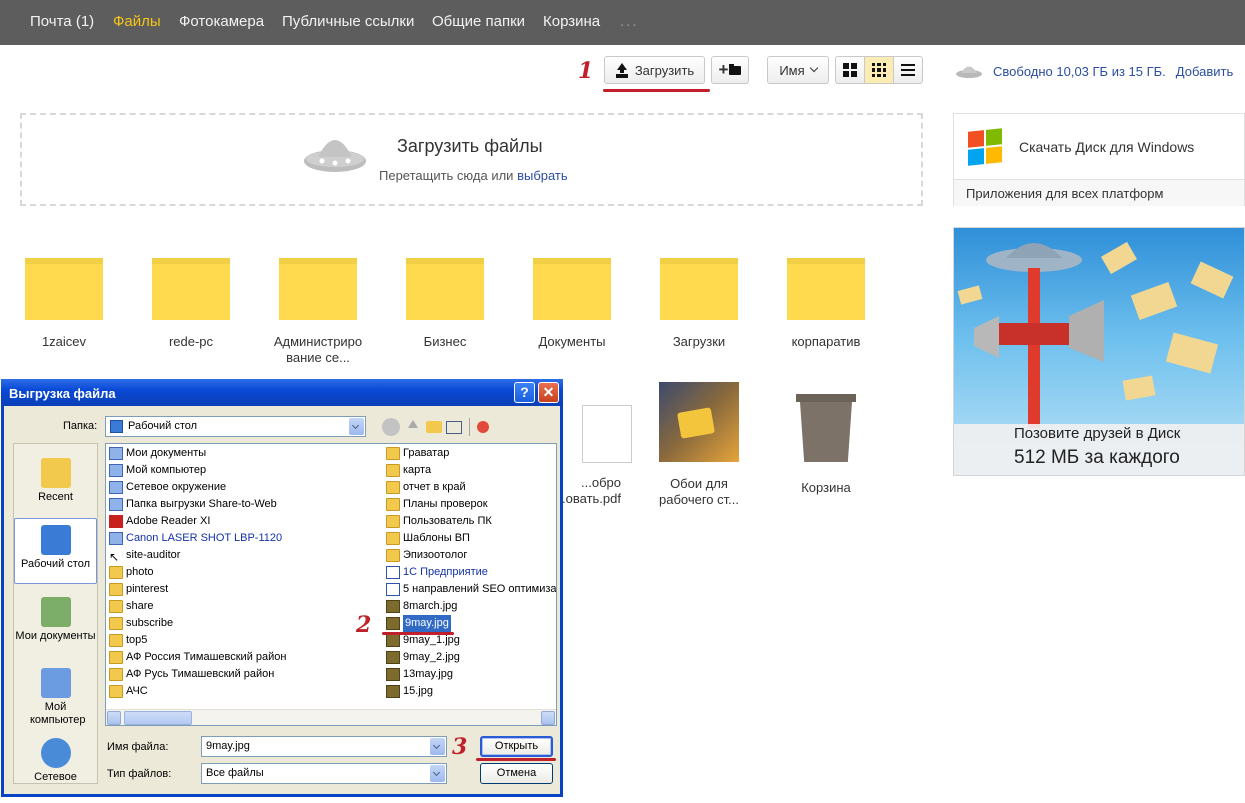 The image size is (1245, 803). I want to click on place-network: Сетевое, so click(55, 765).